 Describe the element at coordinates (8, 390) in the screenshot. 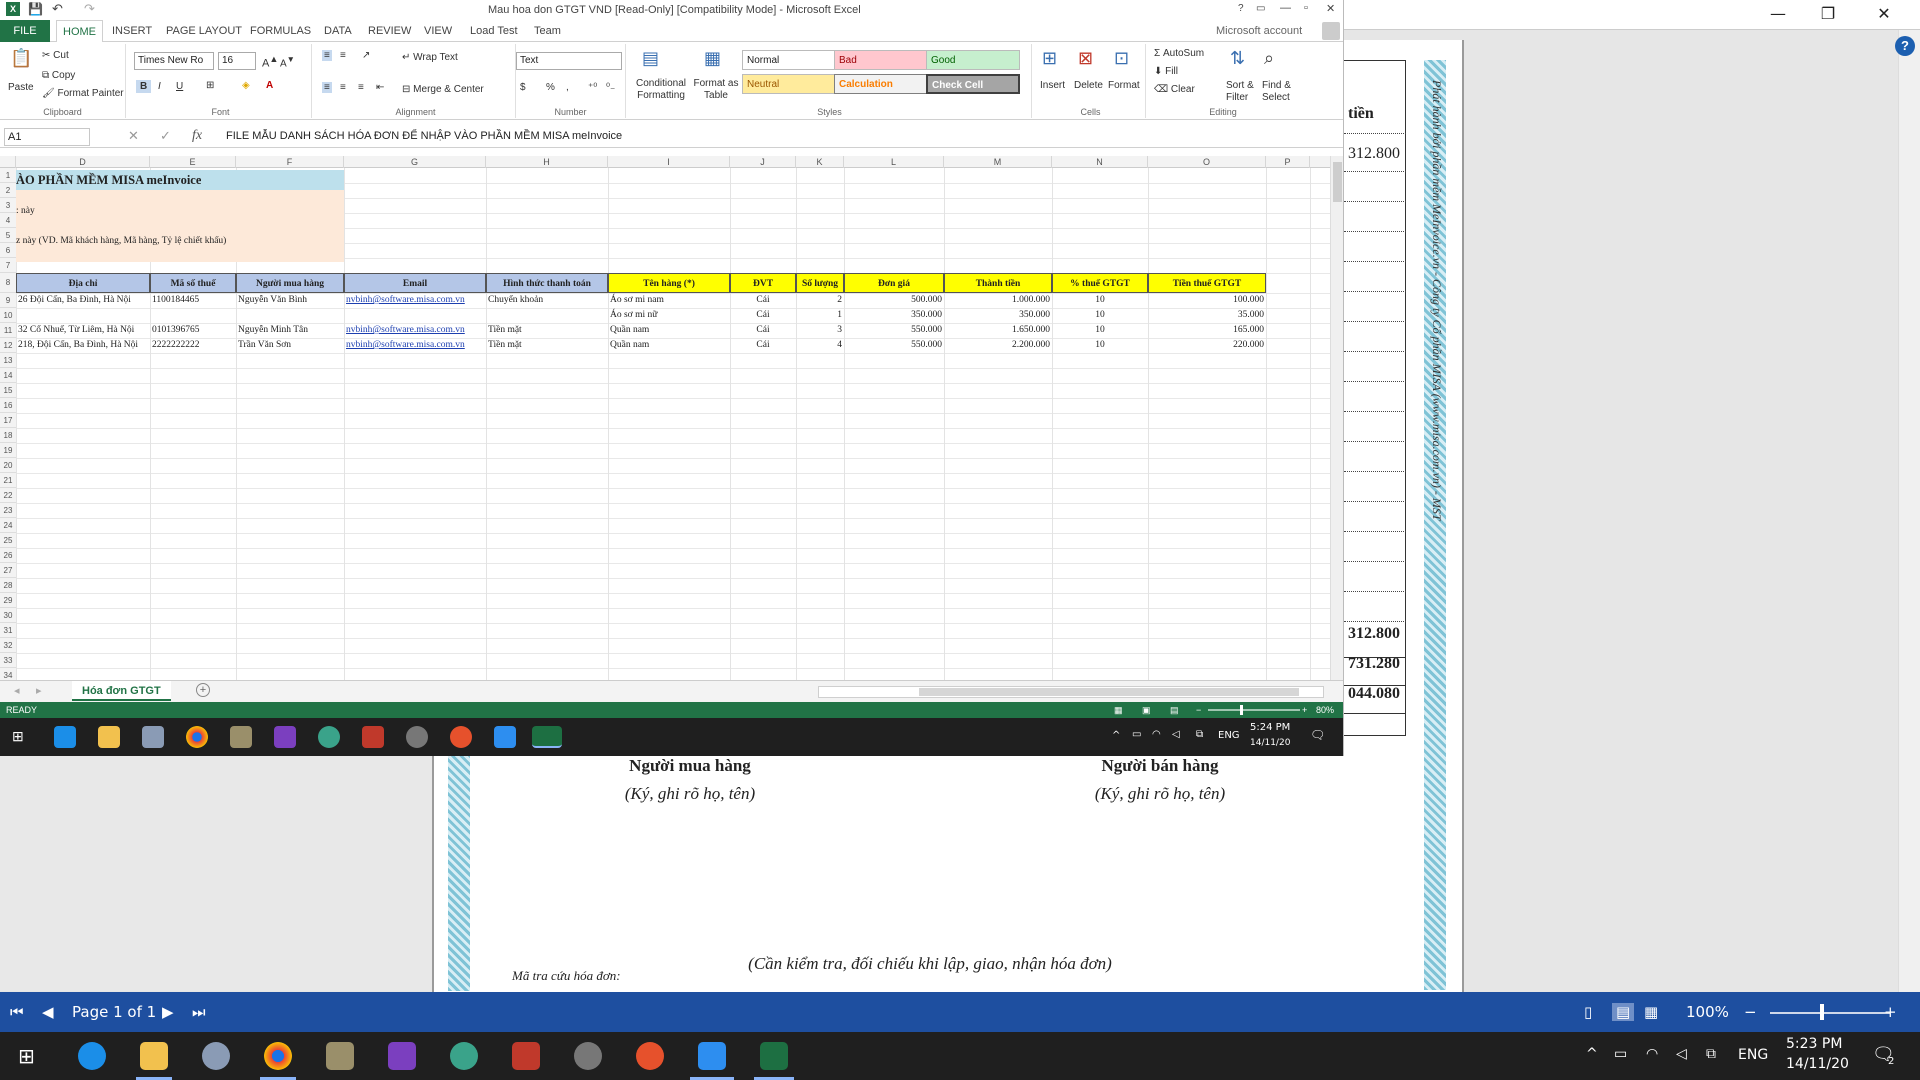

I see `row-header: 15` at that location.